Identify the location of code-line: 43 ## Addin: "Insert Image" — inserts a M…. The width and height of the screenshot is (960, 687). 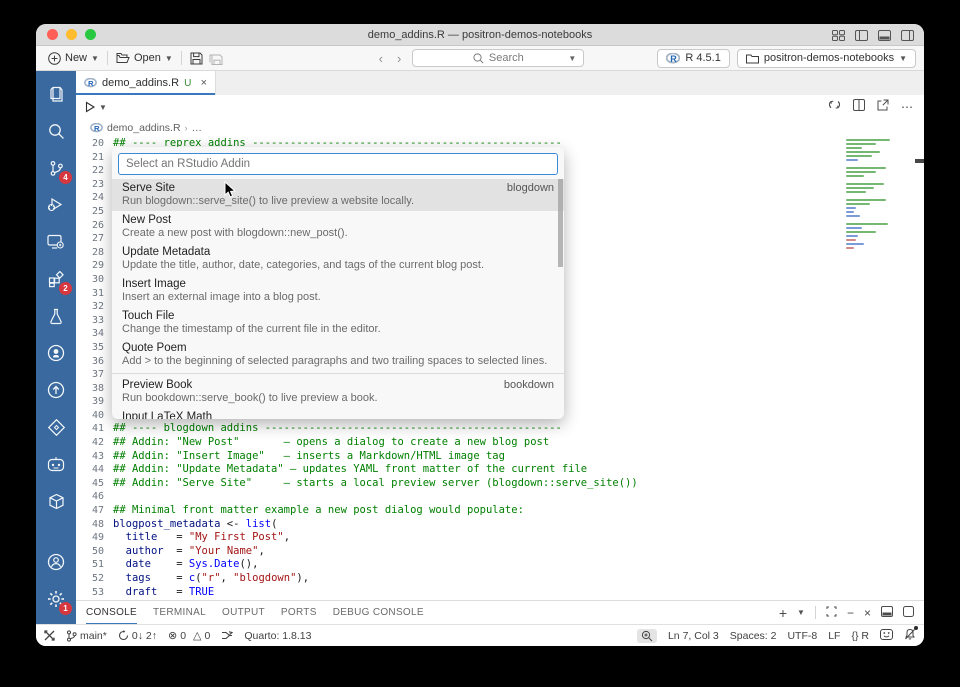
(500, 457).